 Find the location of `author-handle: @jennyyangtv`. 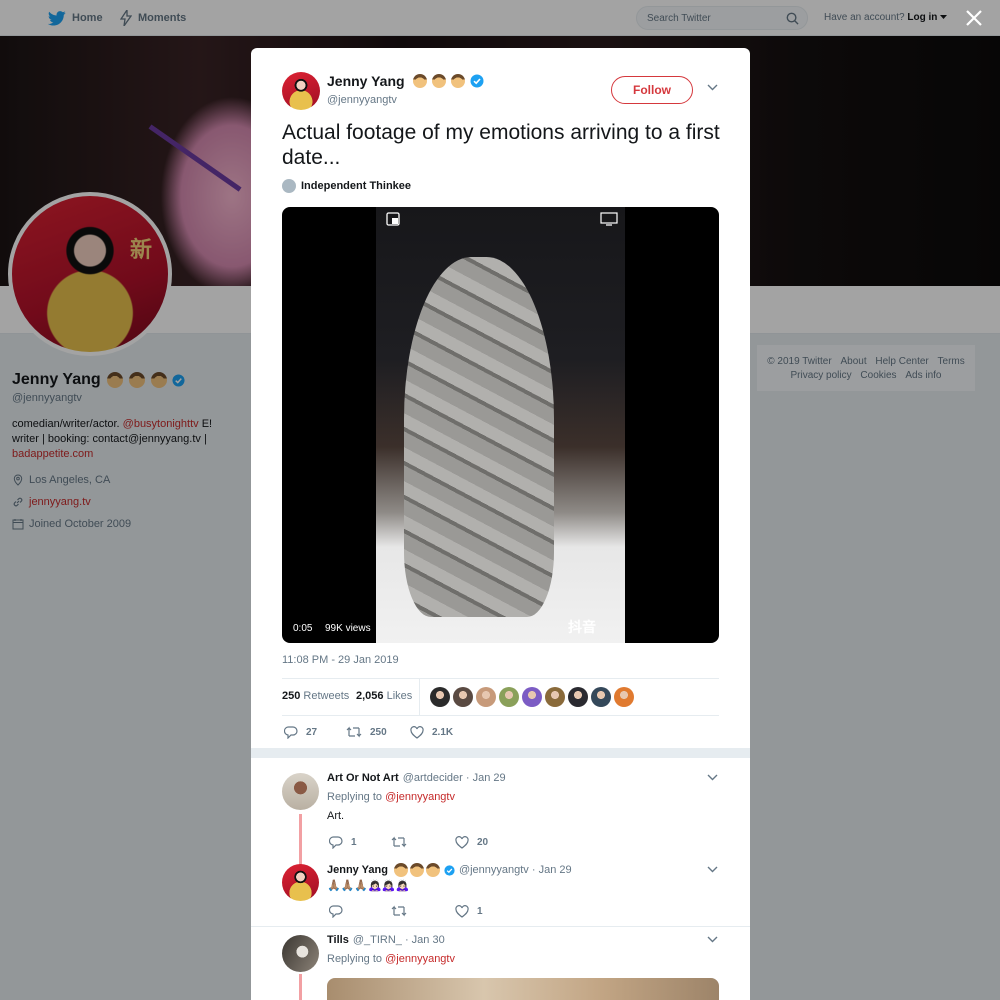

author-handle: @jennyyangtv is located at coordinates (362, 100).